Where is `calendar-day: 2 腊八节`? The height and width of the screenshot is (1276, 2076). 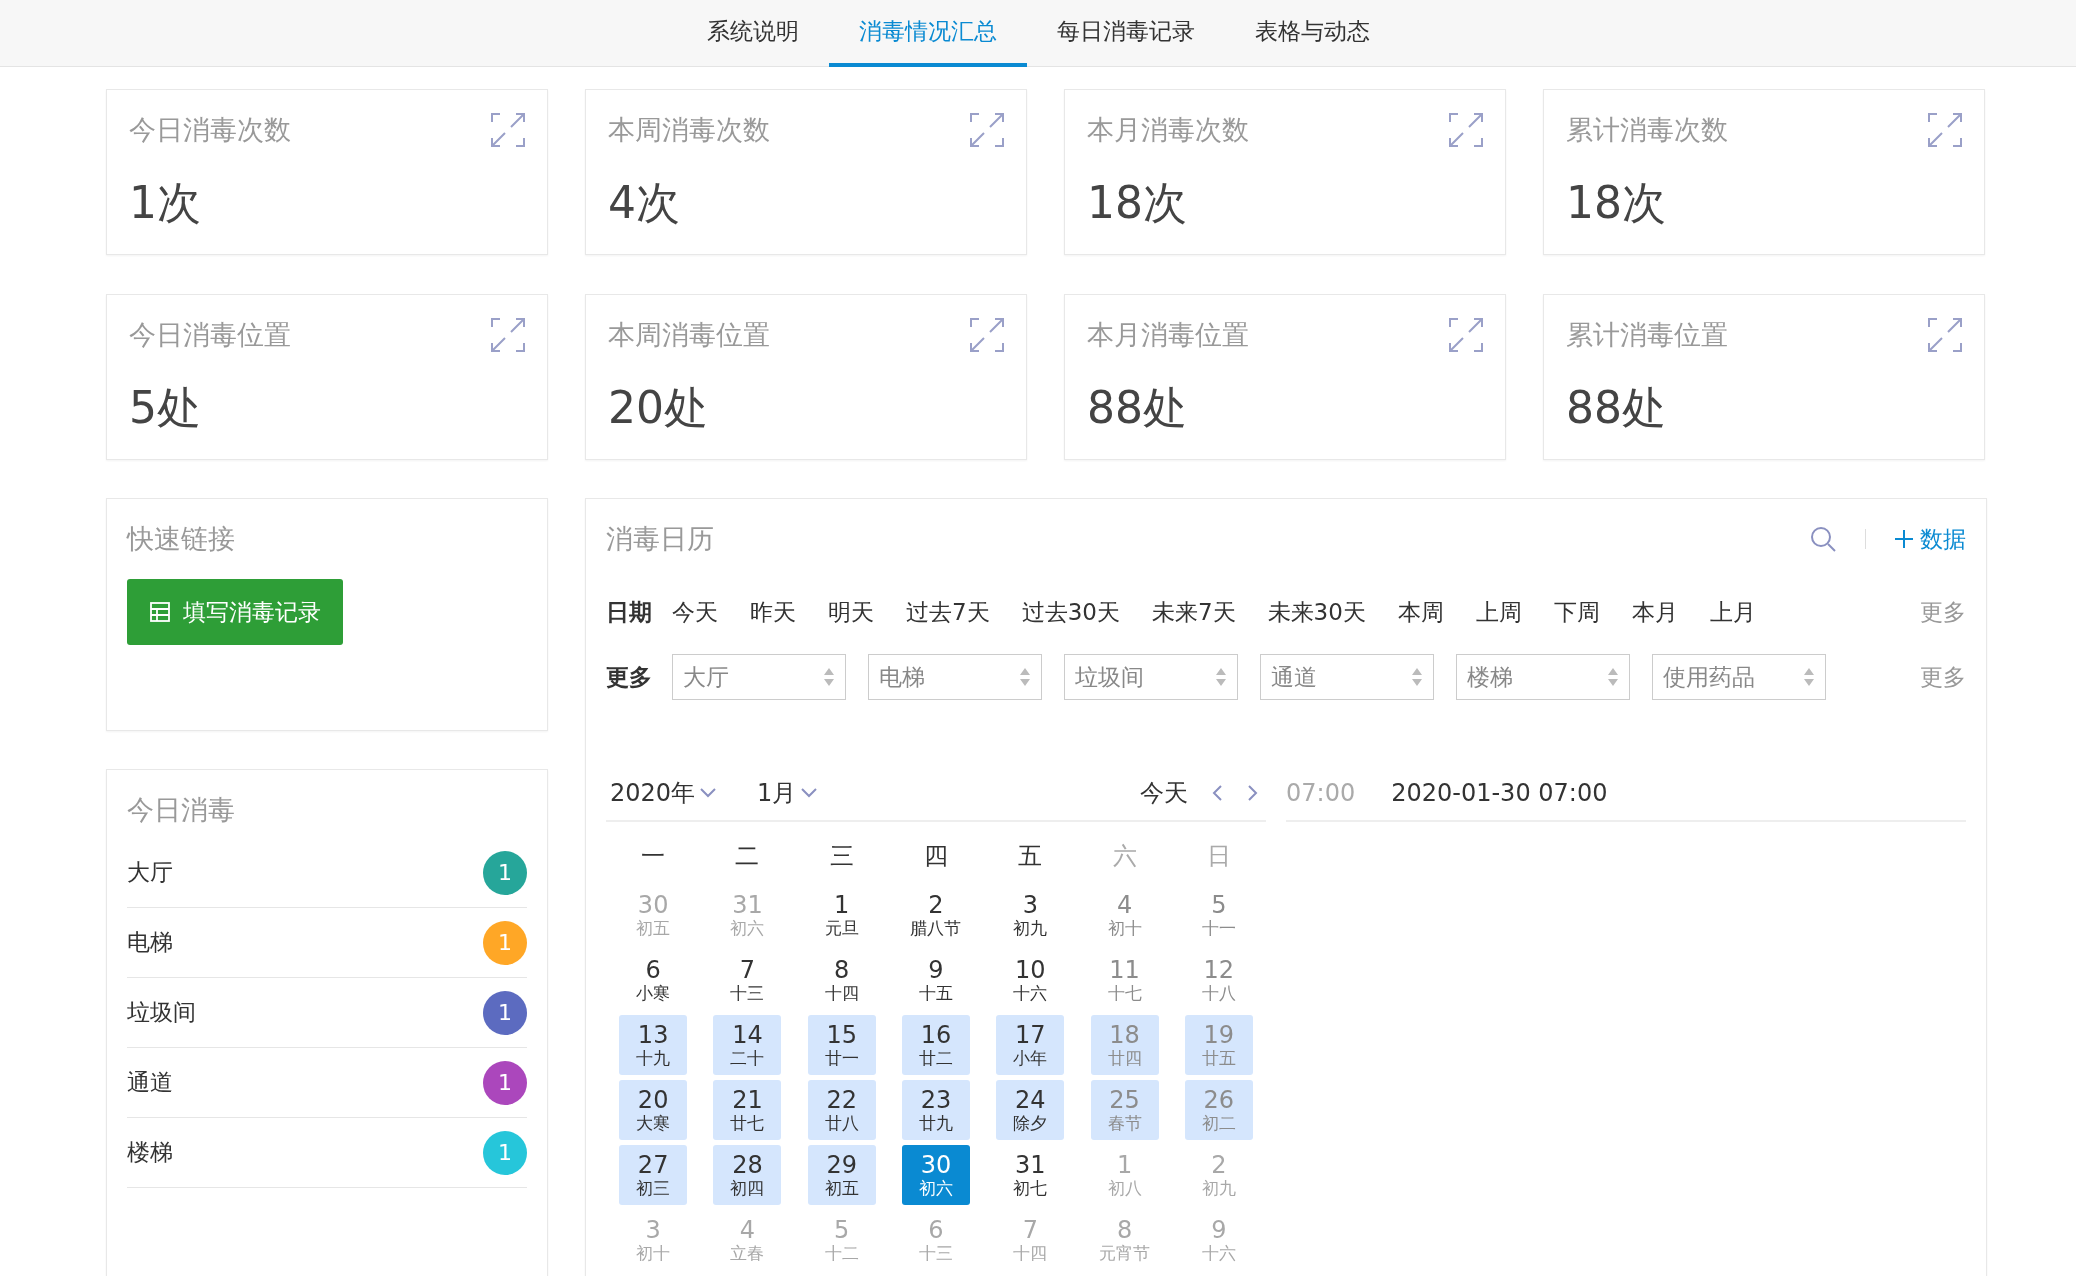
calendar-day: 2 腊八节 is located at coordinates (936, 915).